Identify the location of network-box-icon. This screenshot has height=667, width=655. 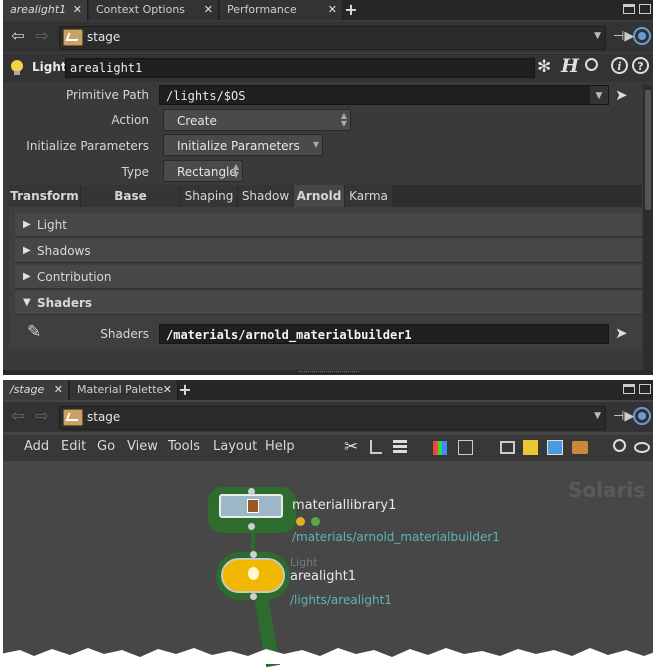
(507, 447).